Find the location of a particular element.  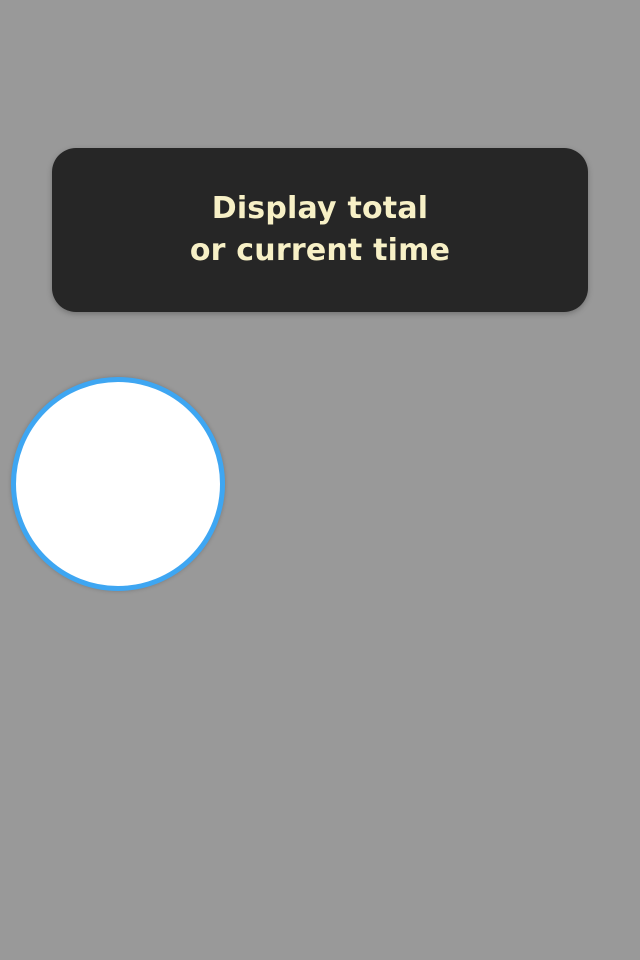

tutorial-tooltip: Display total or current time is located at coordinates (320, 230).